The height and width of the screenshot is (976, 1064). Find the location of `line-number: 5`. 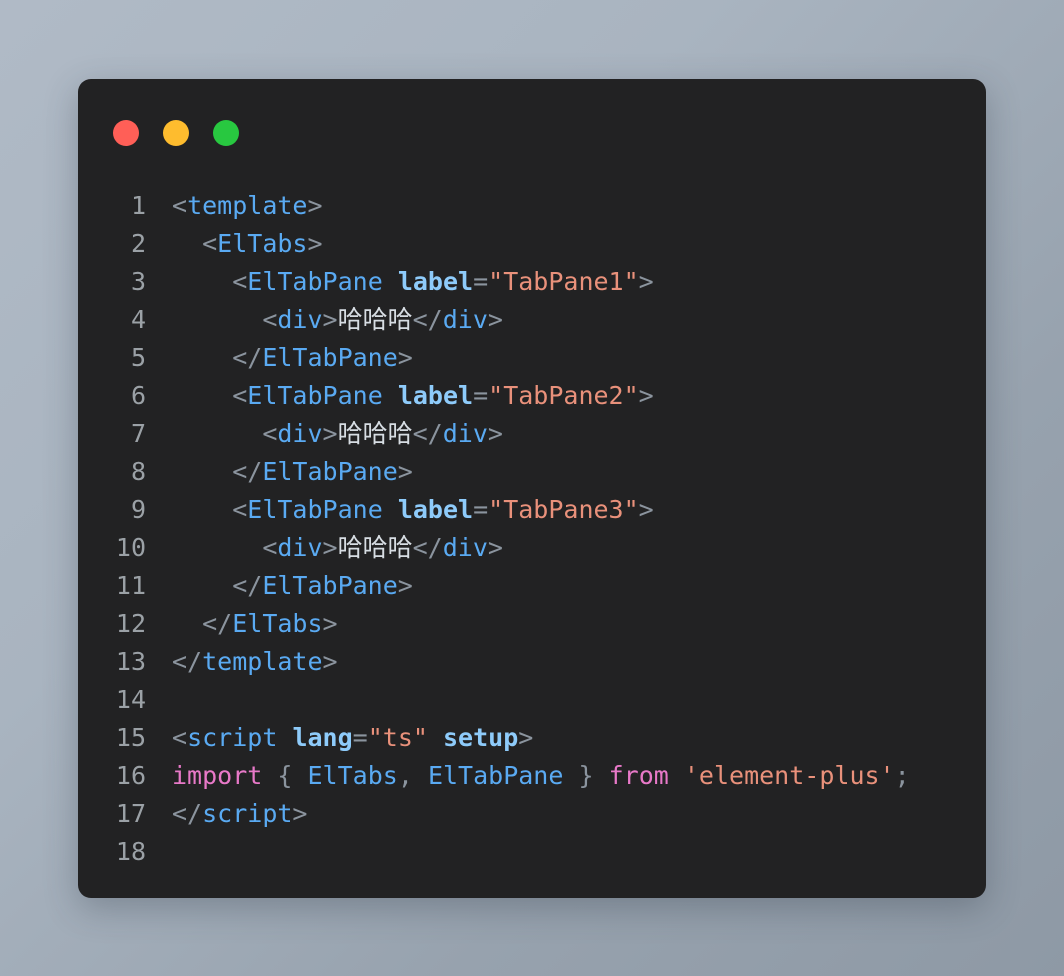

line-number: 5 is located at coordinates (138, 357).